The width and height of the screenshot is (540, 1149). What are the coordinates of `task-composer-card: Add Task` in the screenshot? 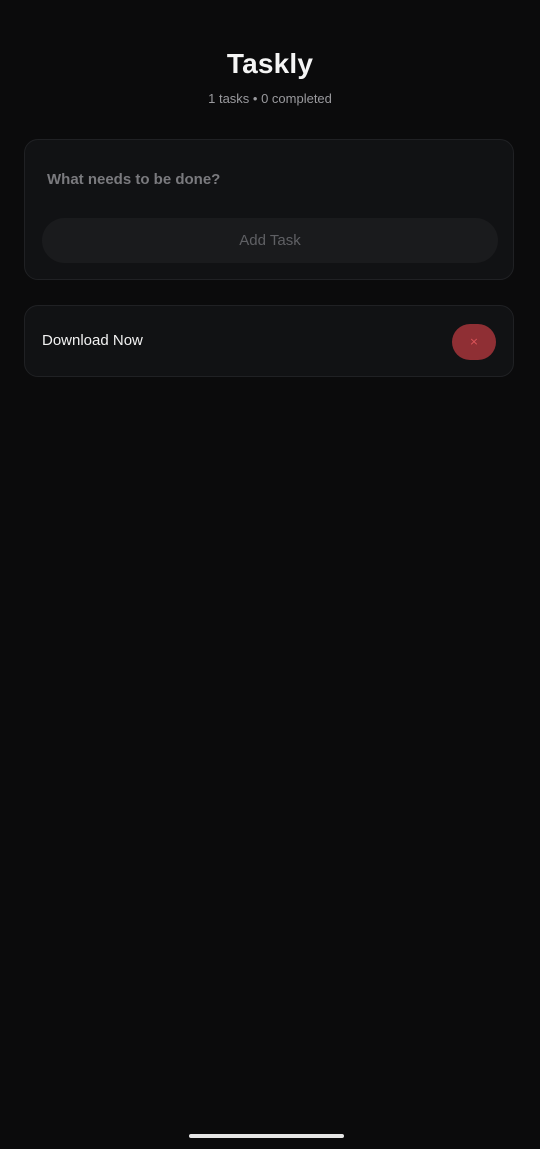 It's located at (269, 209).